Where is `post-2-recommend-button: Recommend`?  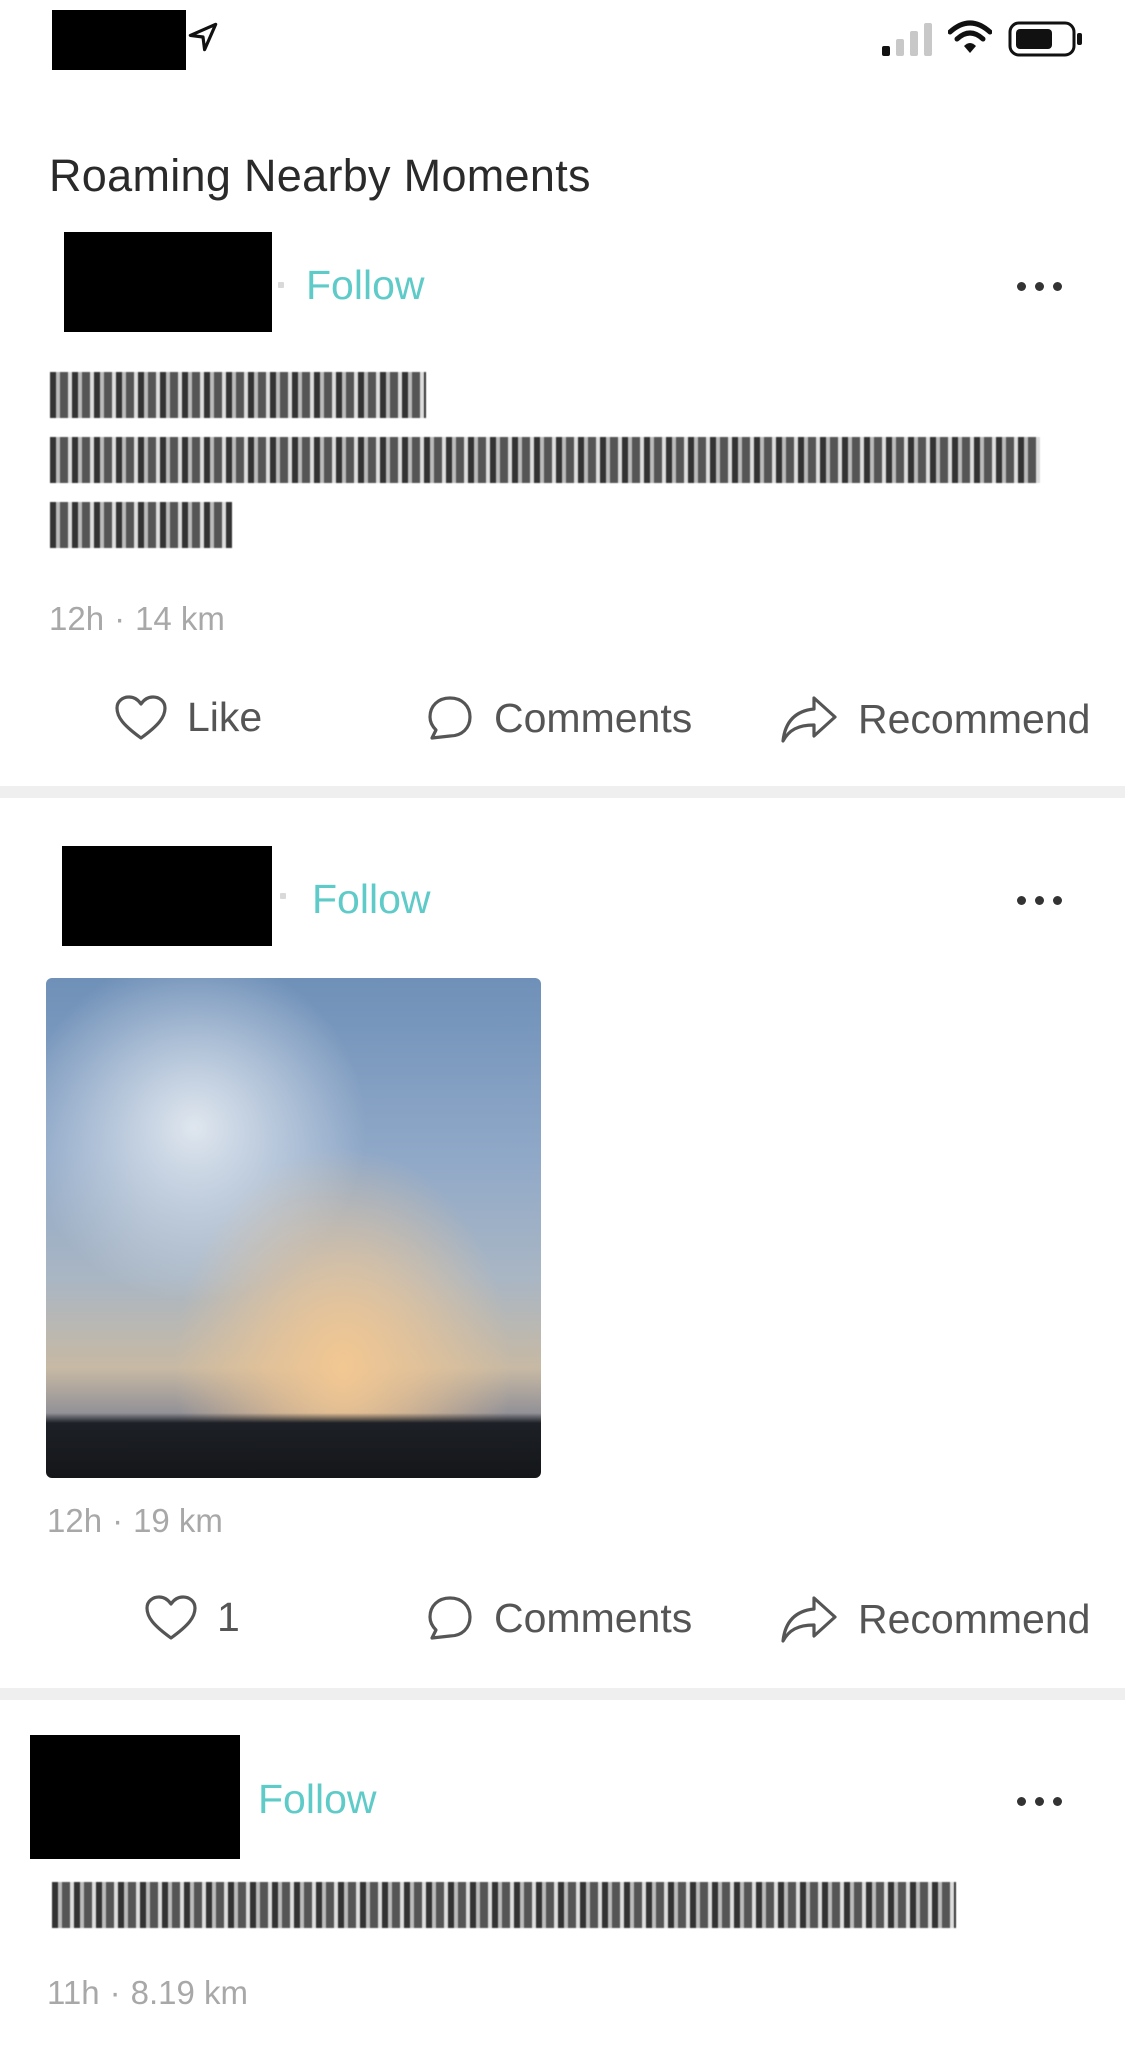 post-2-recommend-button: Recommend is located at coordinates (935, 1619).